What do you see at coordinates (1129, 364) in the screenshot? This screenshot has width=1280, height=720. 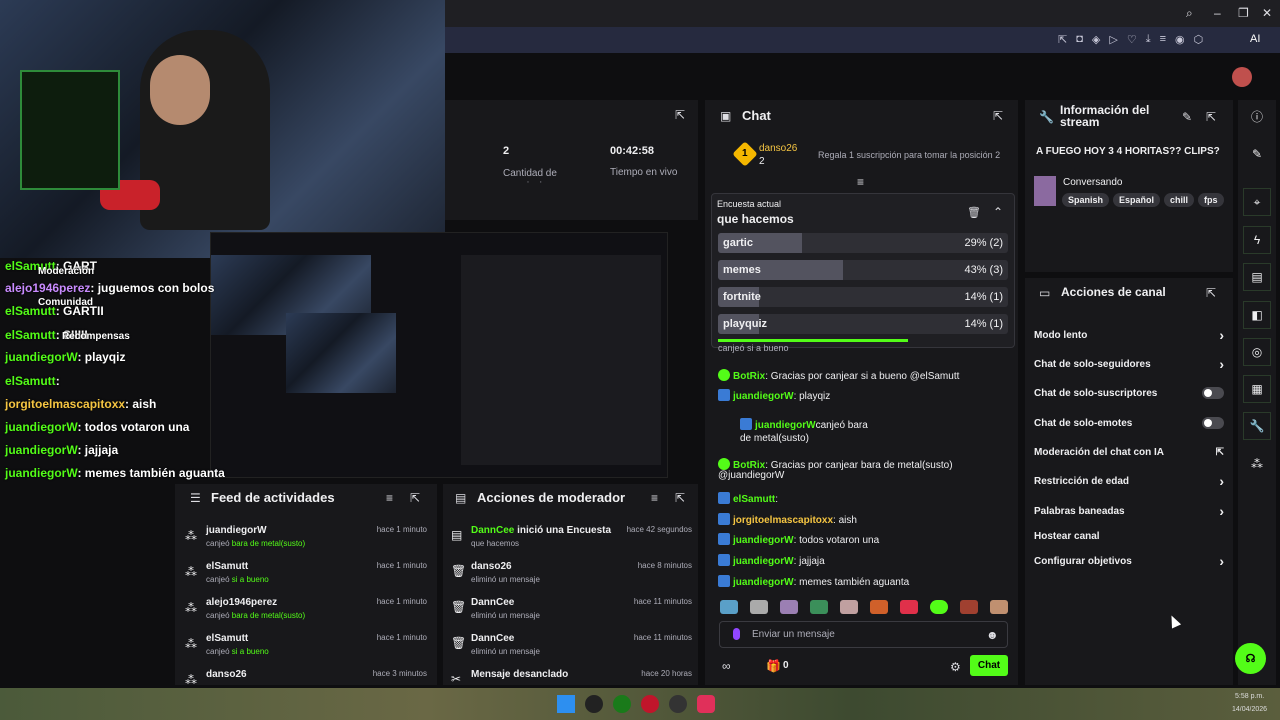 I see `channel-action-chat-de-solo-seguidores: Chat de solo-seguidores ›` at bounding box center [1129, 364].